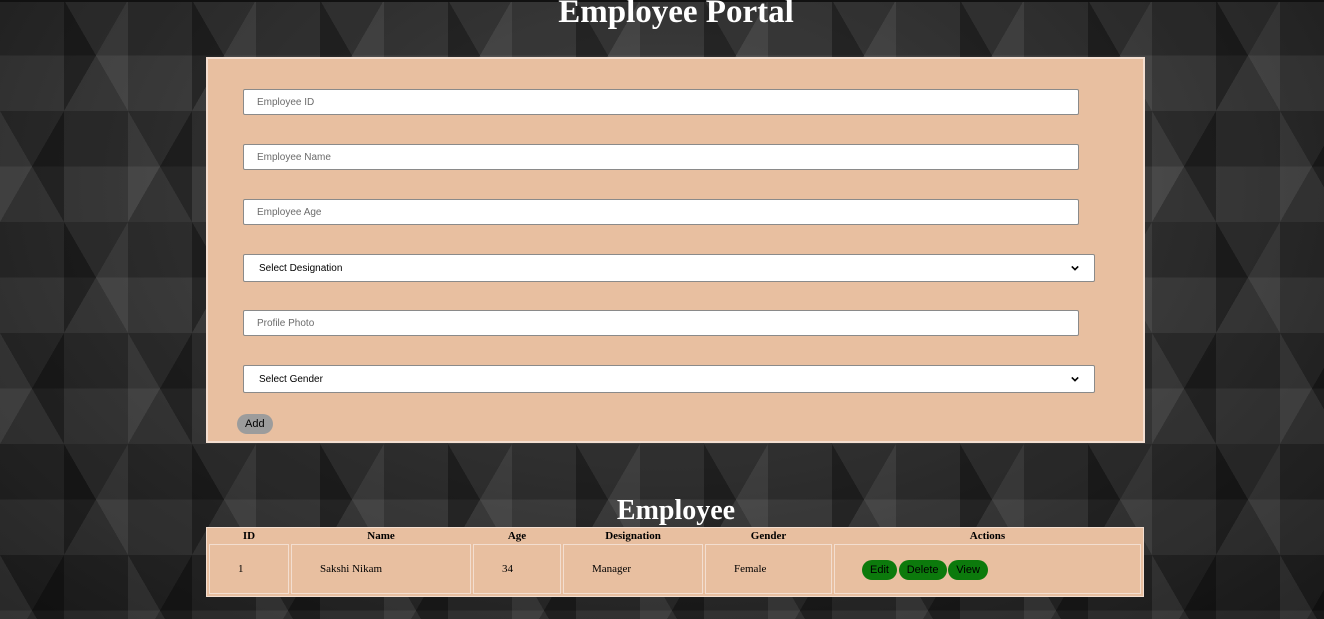 This screenshot has width=1324, height=619. I want to click on page-title: Employee Portal, so click(676, 15).